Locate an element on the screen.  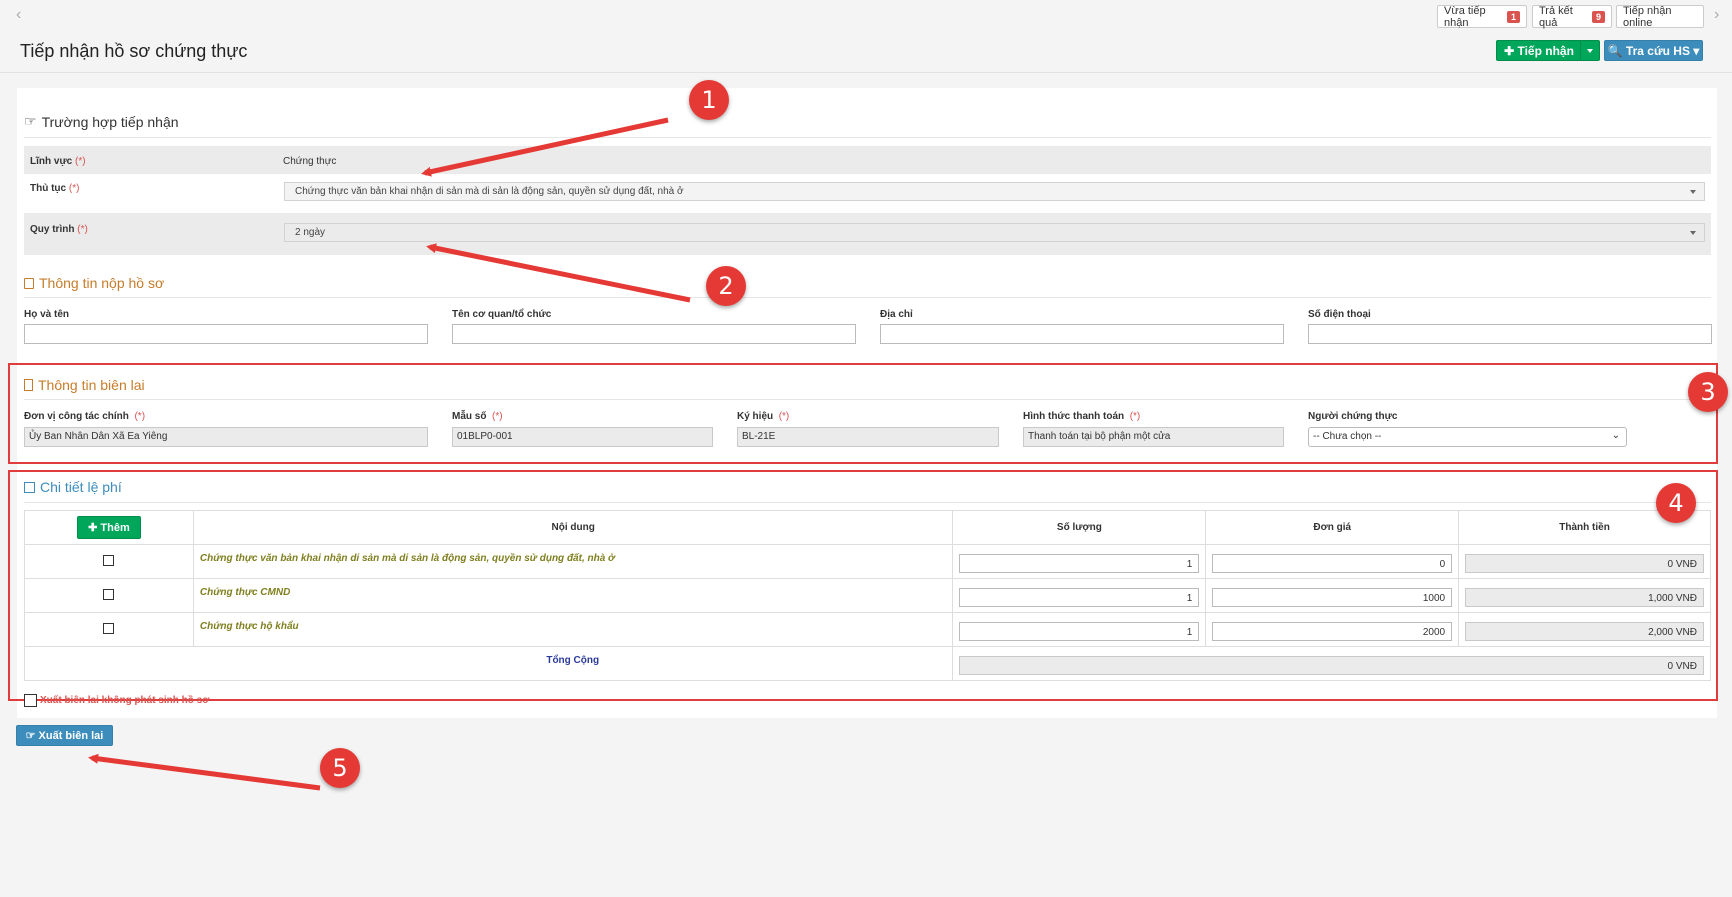
nop-ho-so-title-text: Thông tin nộp hồ sơ is located at coordinates (102, 283).